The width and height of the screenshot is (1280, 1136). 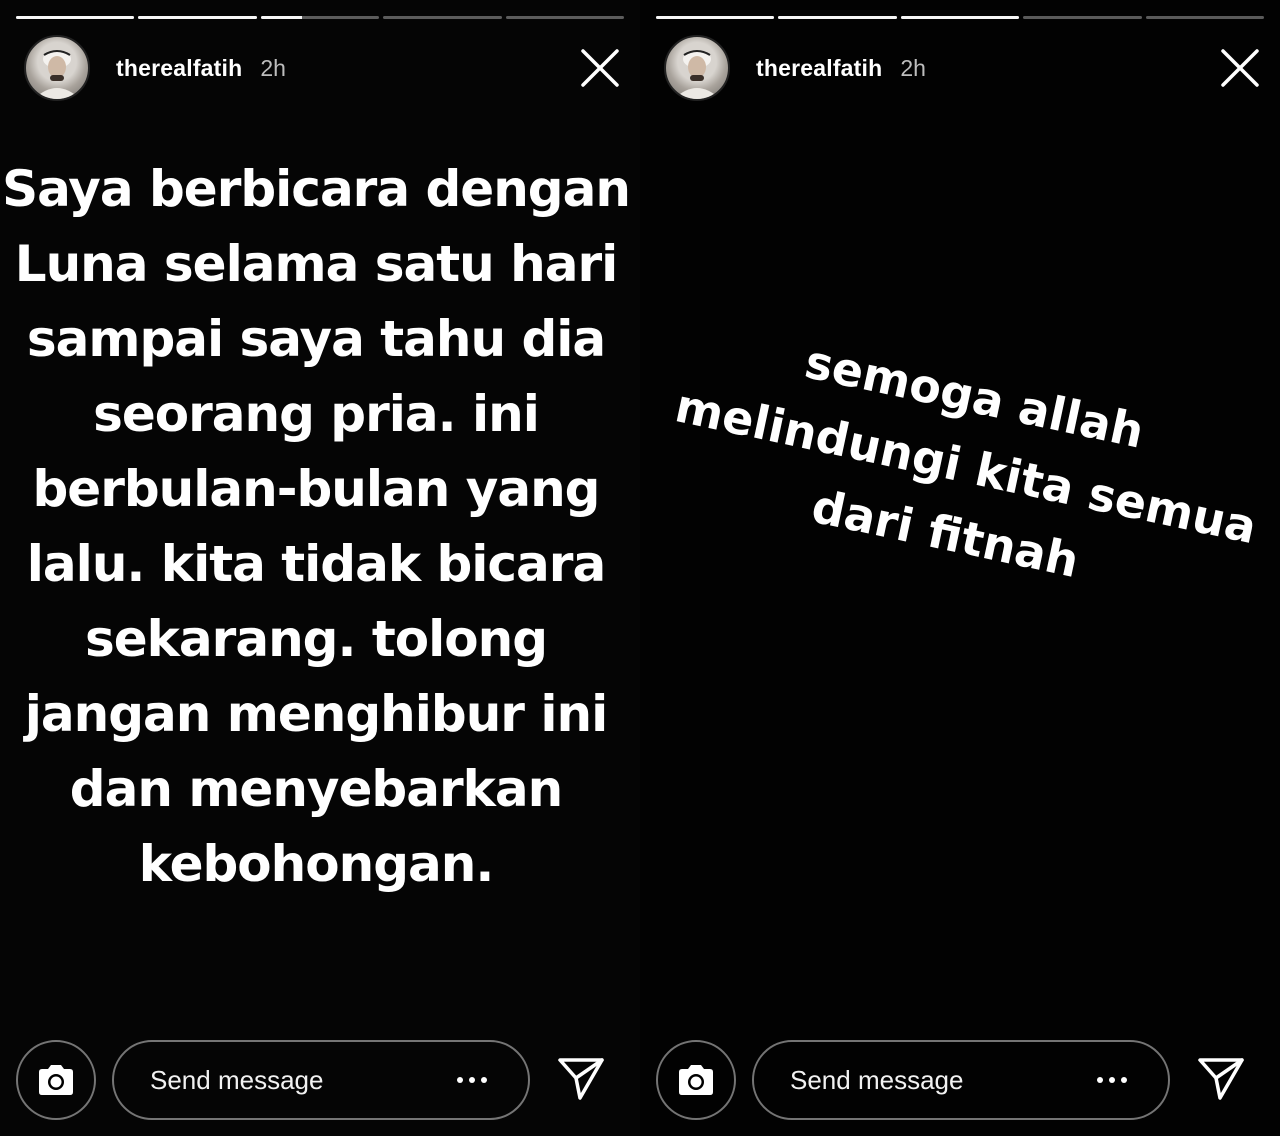 What do you see at coordinates (316, 489) in the screenshot?
I see `story-text-line: berbulan-bulan yang` at bounding box center [316, 489].